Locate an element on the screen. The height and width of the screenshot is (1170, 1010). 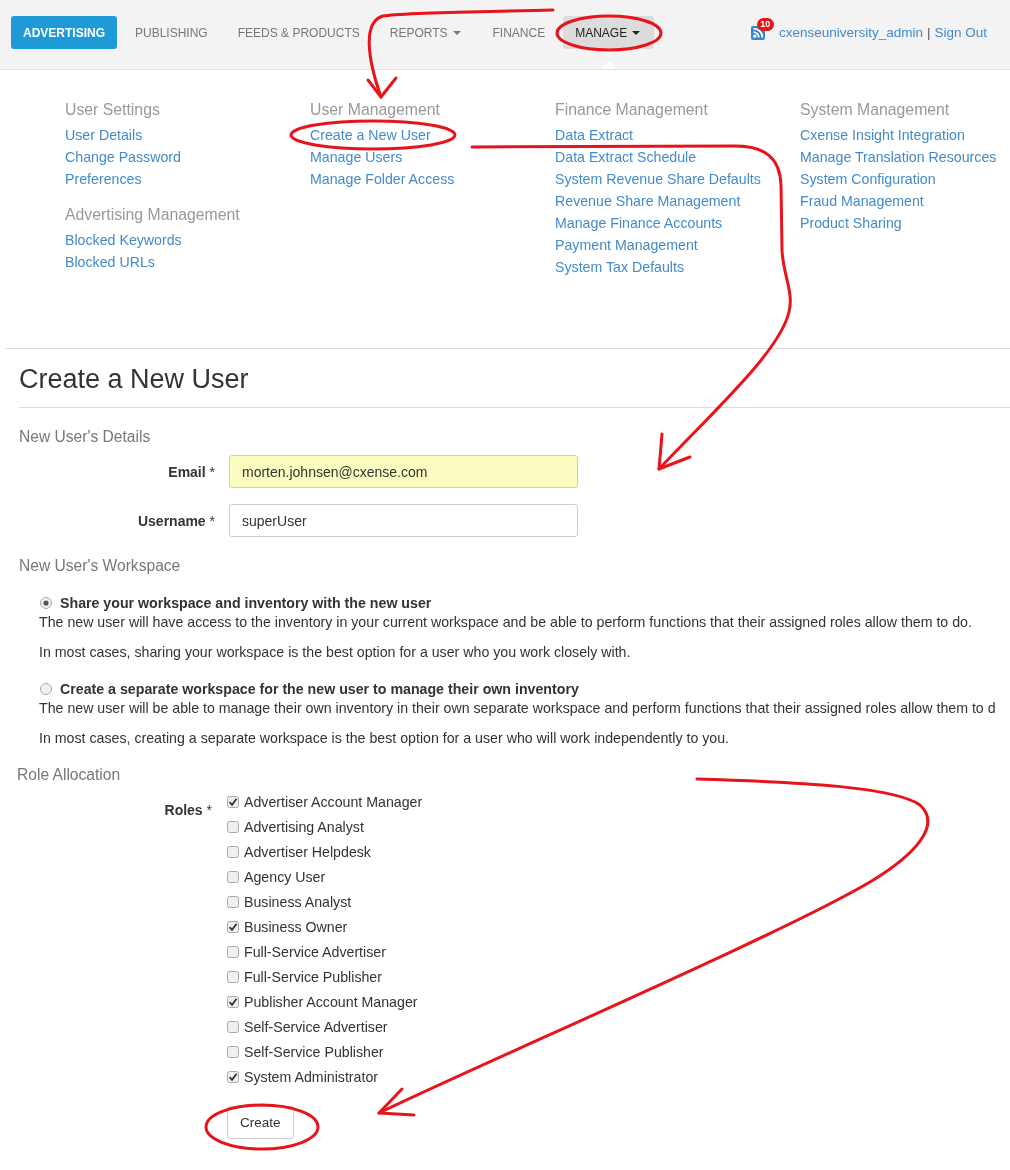
field-label: Username * is located at coordinates (175, 520).